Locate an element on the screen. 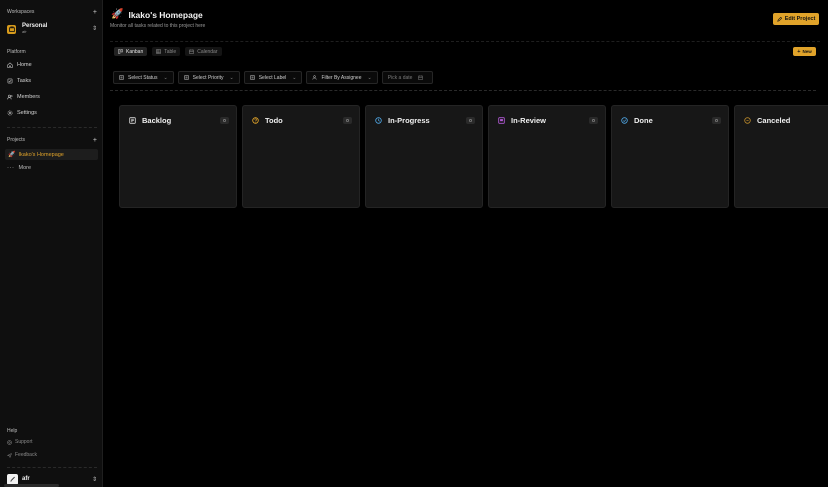 The width and height of the screenshot is (828, 487). column-title: Canceled is located at coordinates (774, 120).